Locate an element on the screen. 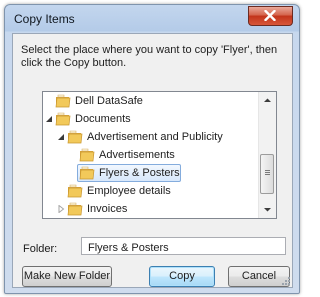 This screenshot has height=297, width=320. tree-item: Documents is located at coordinates (151, 119).